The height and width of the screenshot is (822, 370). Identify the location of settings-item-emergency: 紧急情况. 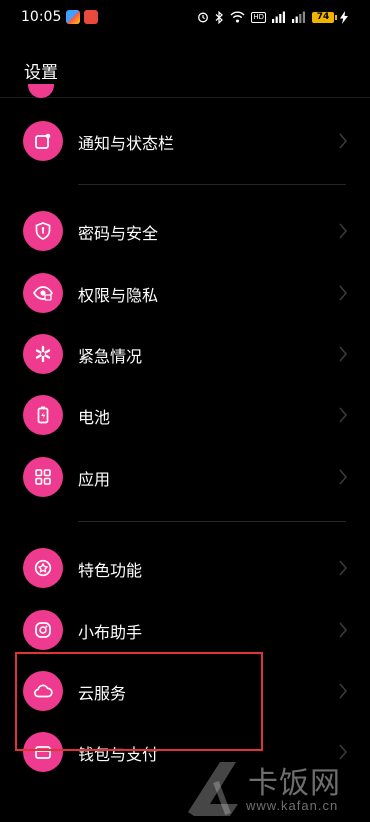
(185, 354).